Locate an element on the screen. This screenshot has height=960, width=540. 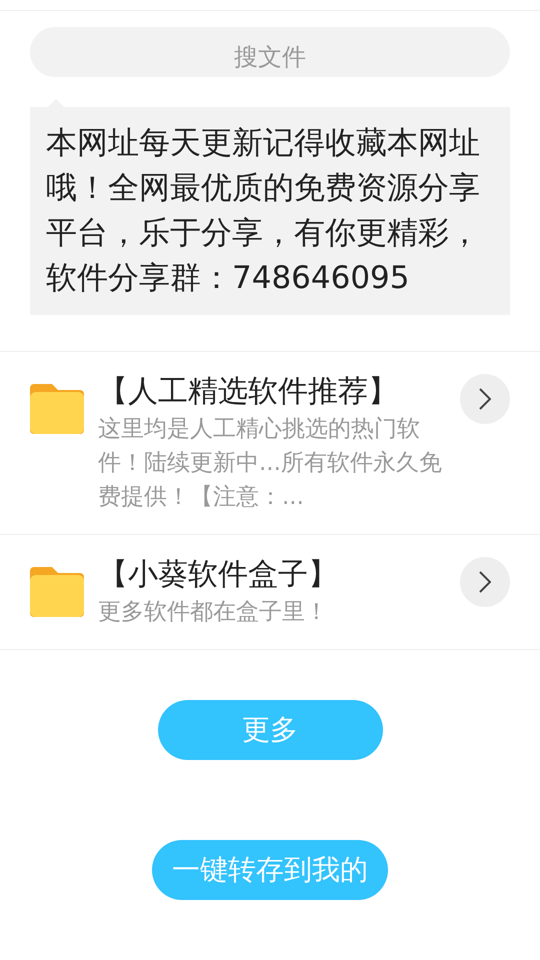
folder-description: 更多软件都在盒子里！ is located at coordinates (213, 612).